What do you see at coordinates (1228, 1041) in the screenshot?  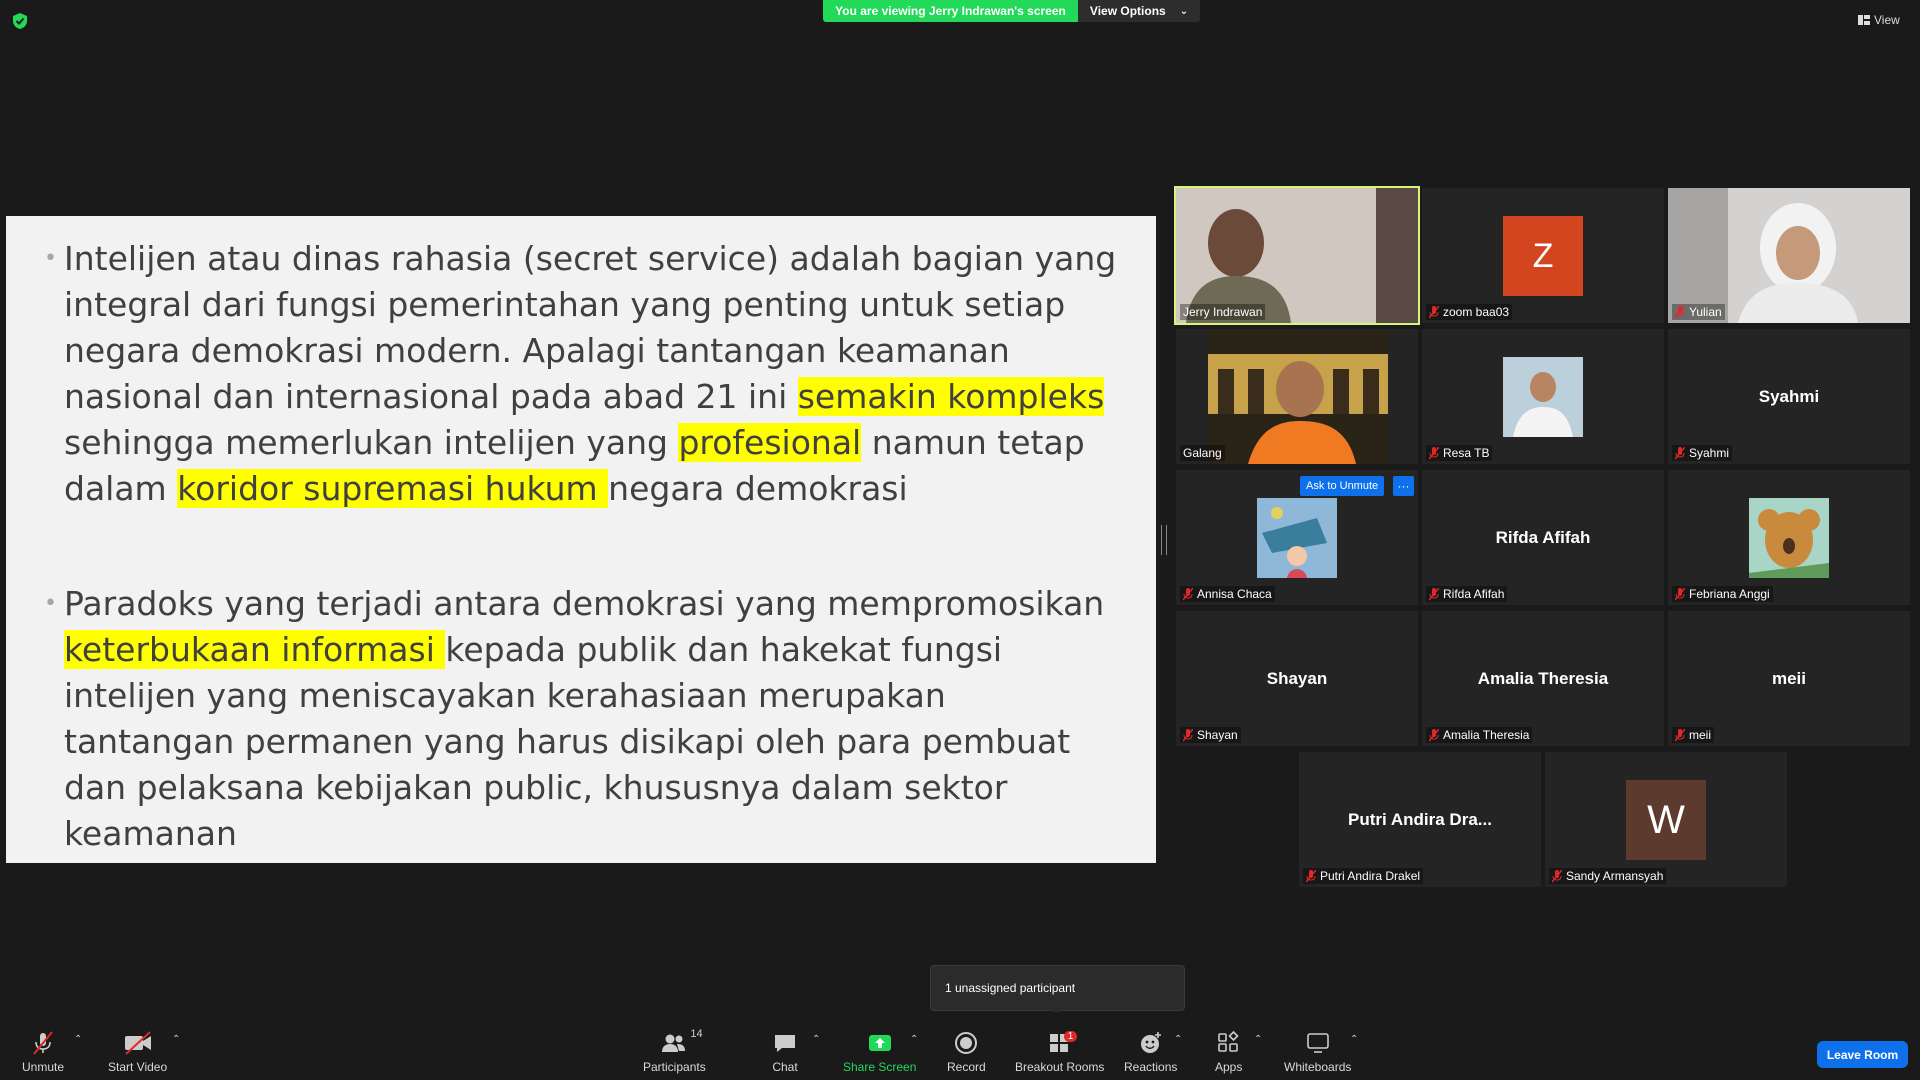 I see `apps-icon` at bounding box center [1228, 1041].